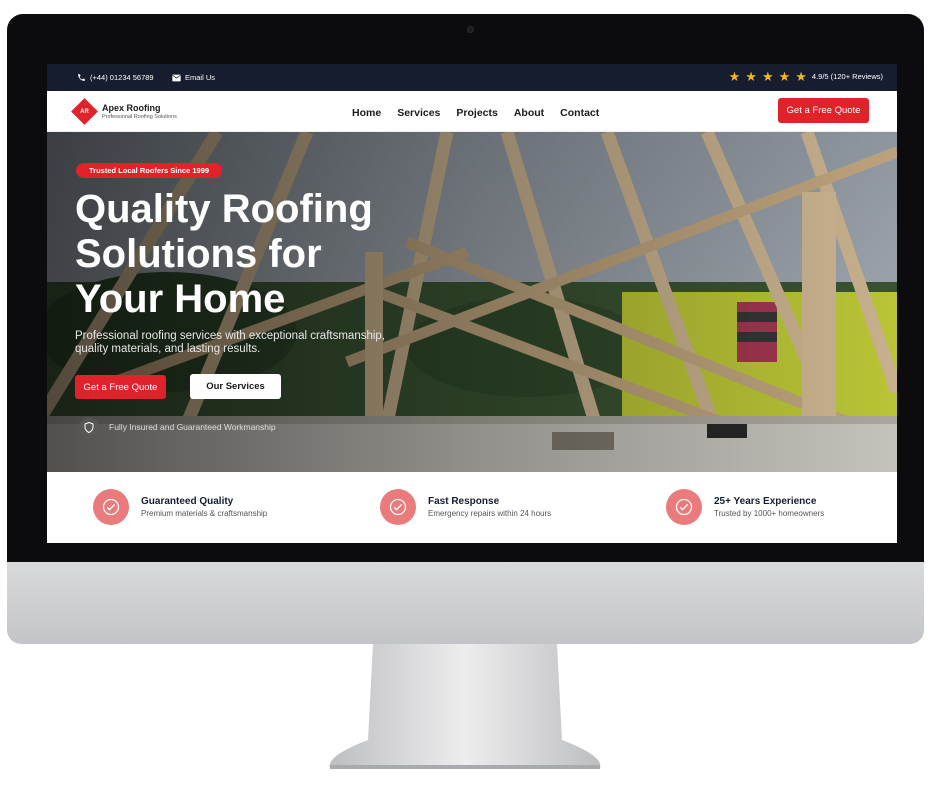 This screenshot has height=790, width=929. Describe the element at coordinates (120, 387) in the screenshot. I see `hero-quote-button: Get a Free Quote` at that location.